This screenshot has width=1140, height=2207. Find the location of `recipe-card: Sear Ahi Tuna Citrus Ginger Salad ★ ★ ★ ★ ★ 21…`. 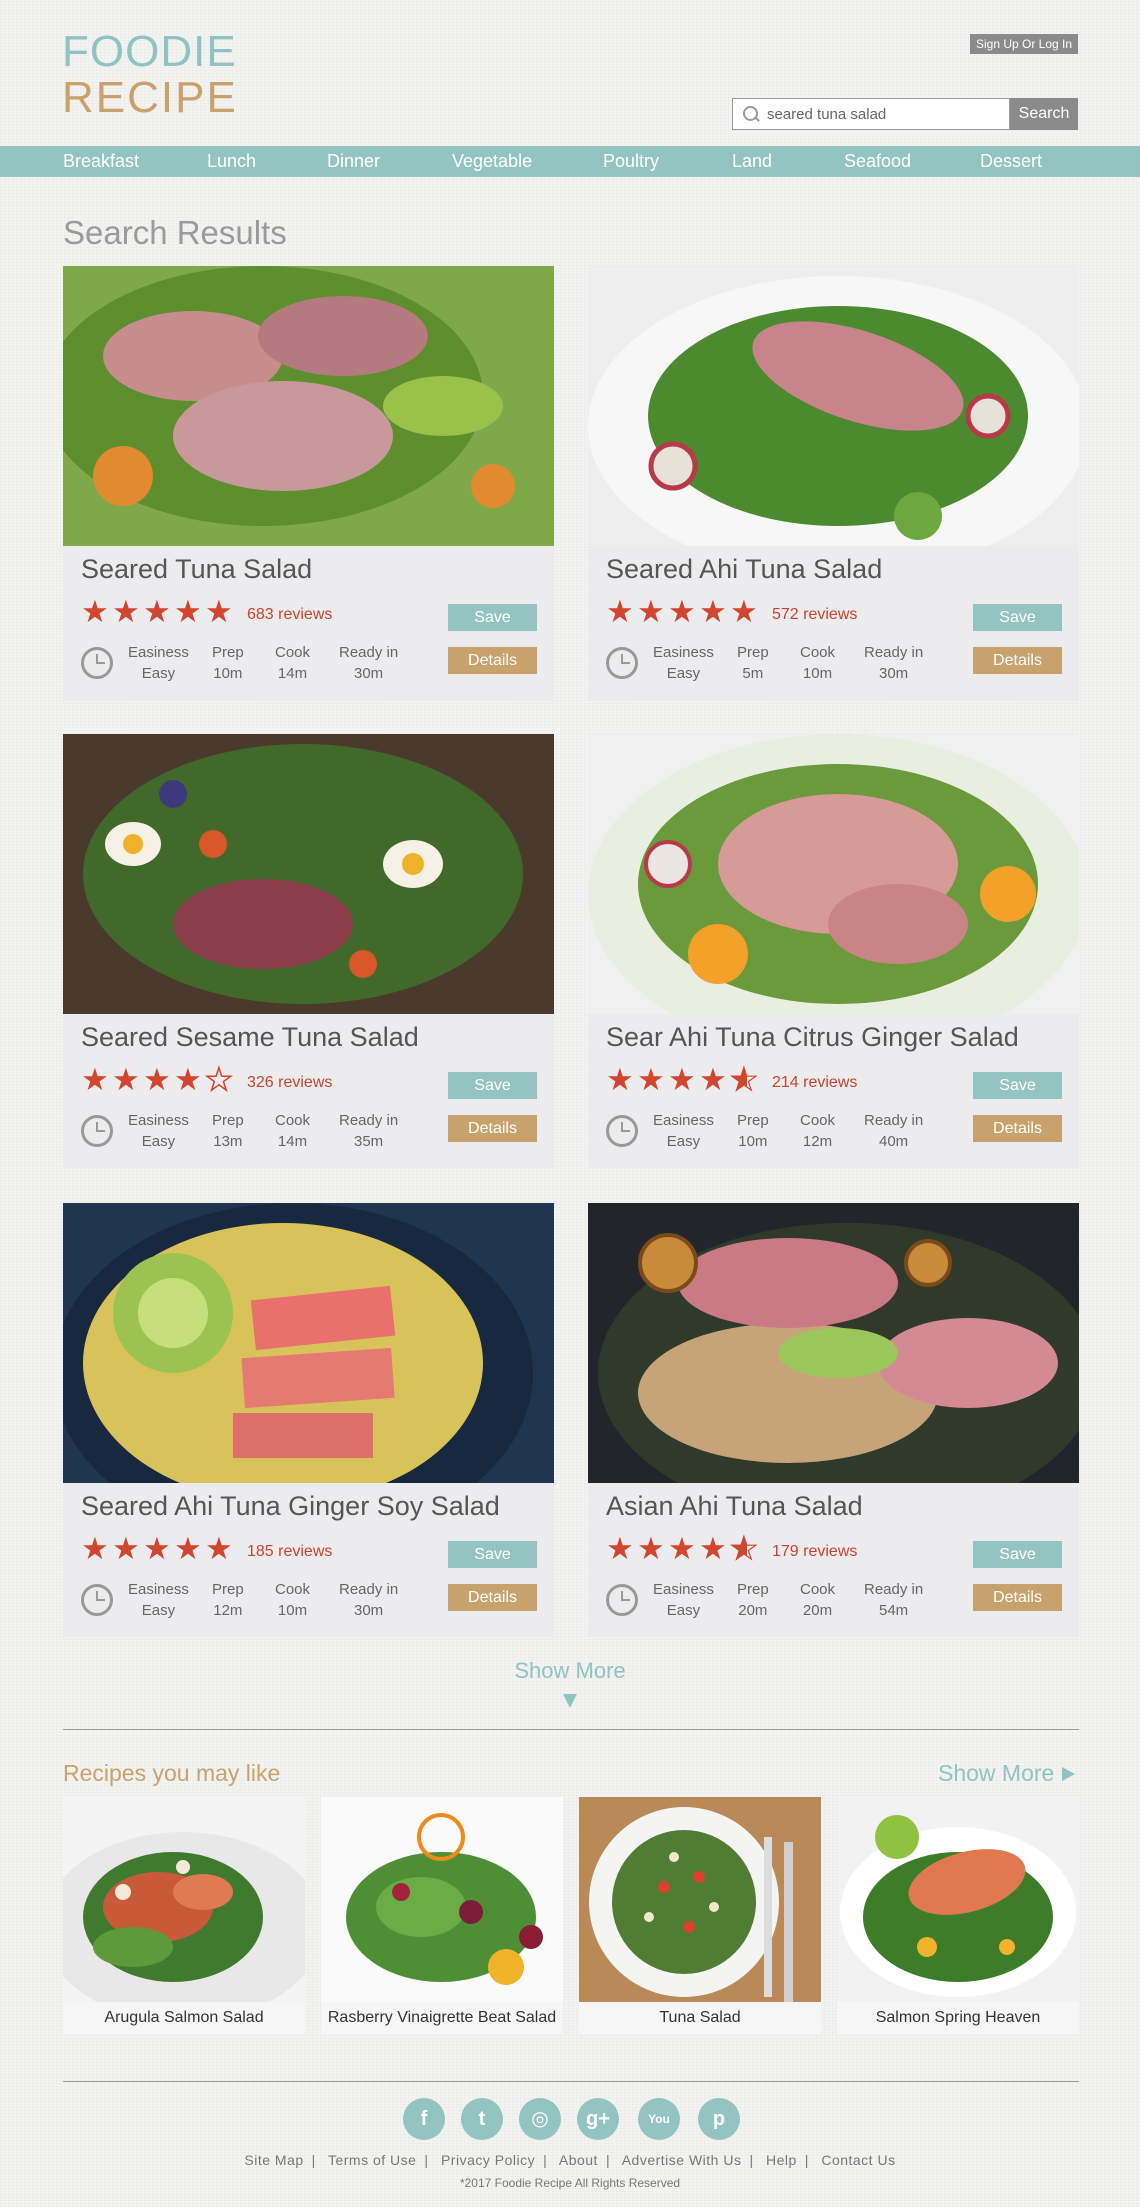

recipe-card: Sear Ahi Tuna Citrus Ginger Salad ★ ★ ★ ★ ★ 21… is located at coordinates (833, 951).